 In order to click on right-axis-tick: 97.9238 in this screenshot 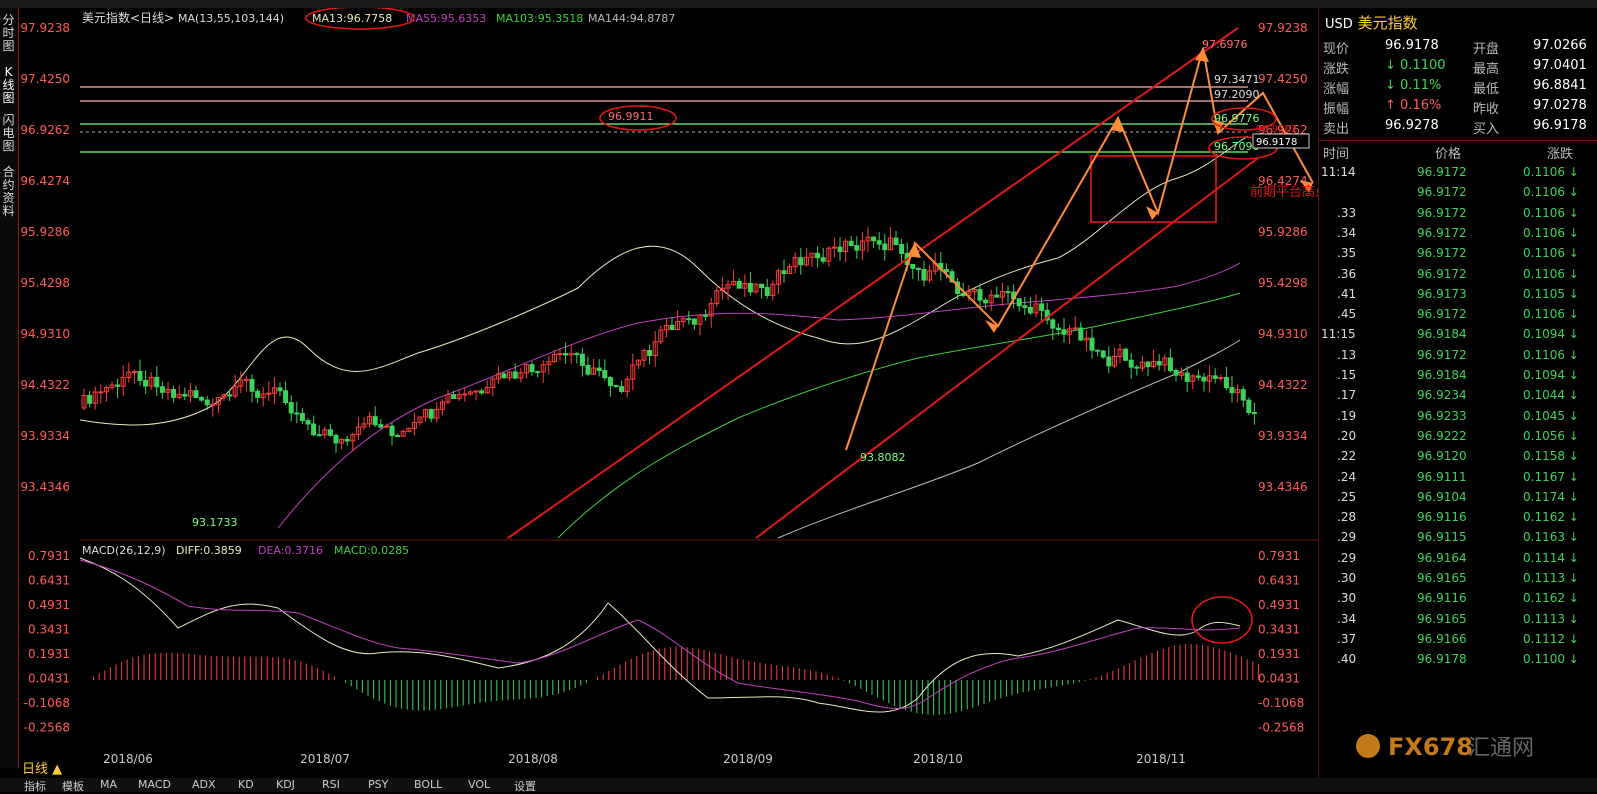, I will do `click(1283, 28)`.